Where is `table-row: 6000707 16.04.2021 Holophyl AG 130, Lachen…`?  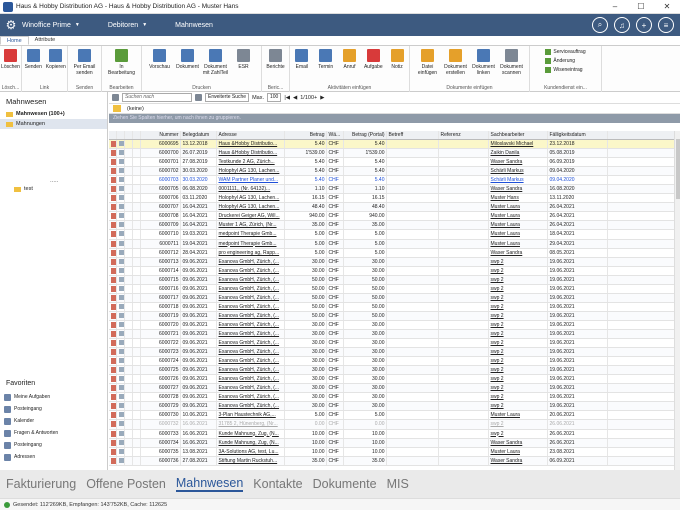
table-row: 6000707 16.04.2021 Holophyl AG 130, Lachen… is located at coordinates (394, 208).